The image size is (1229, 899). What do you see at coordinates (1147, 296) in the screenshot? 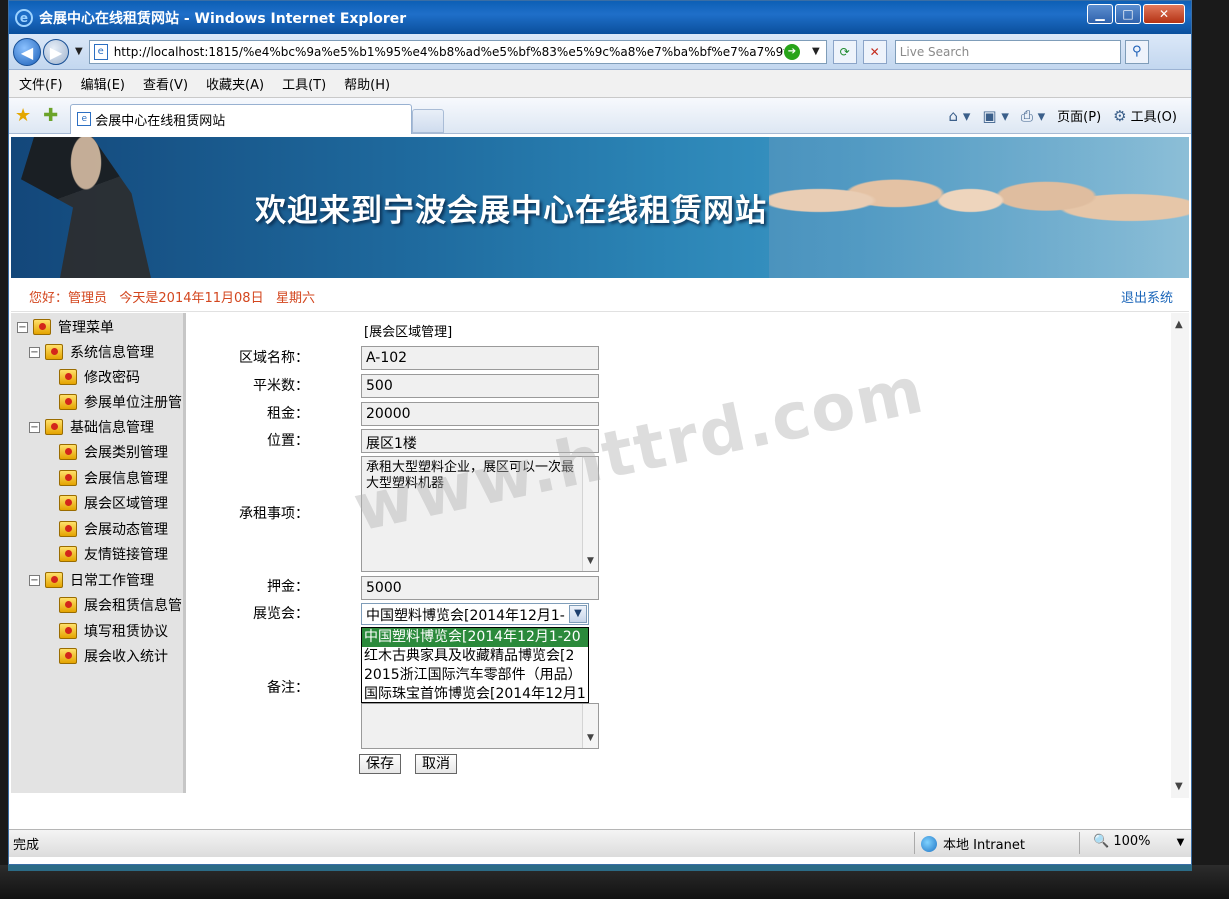
I see `logout-link: 退出系统` at bounding box center [1147, 296].